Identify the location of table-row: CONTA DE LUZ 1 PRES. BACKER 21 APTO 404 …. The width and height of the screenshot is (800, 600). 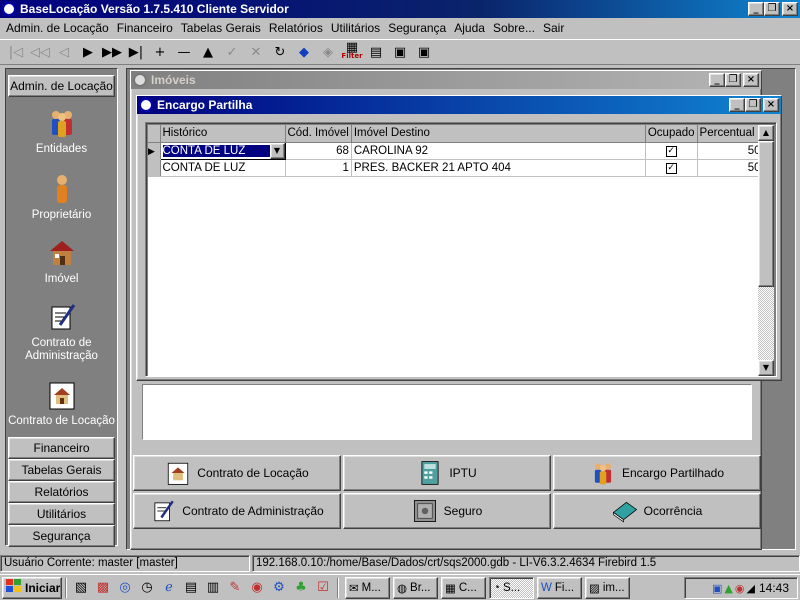
(456, 168).